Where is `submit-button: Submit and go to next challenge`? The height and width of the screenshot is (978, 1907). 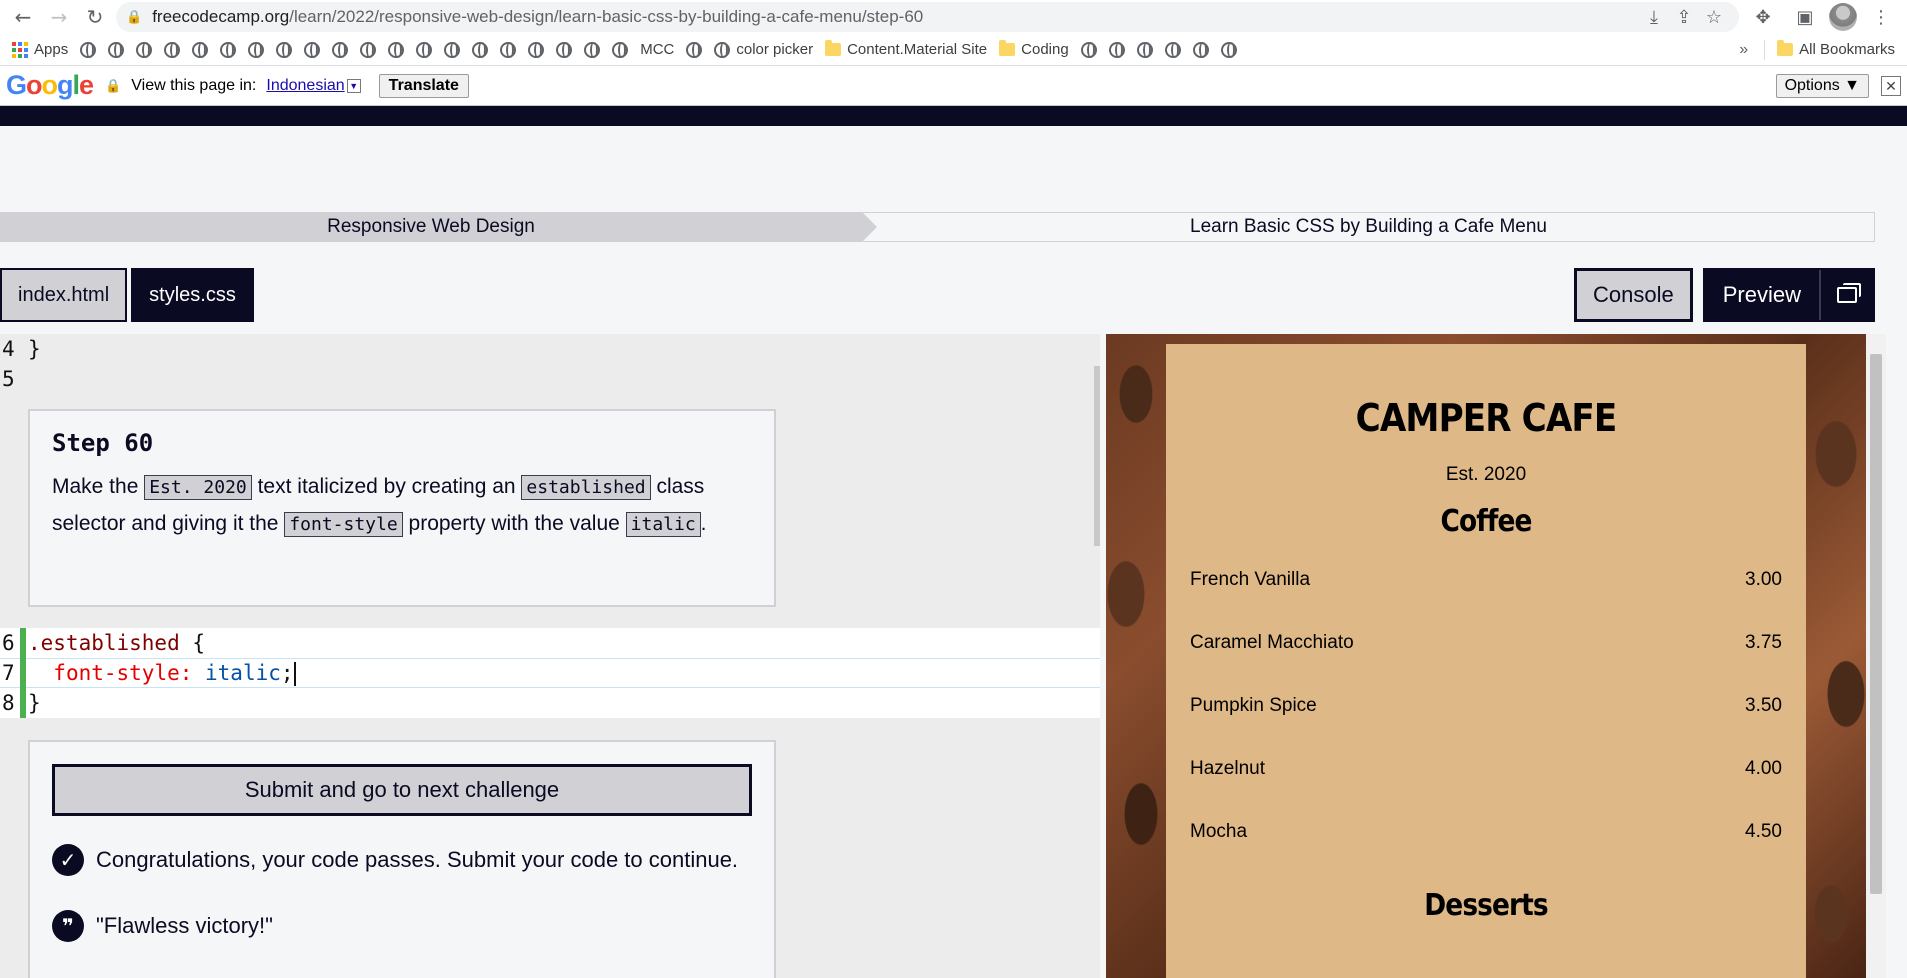 submit-button: Submit and go to next challenge is located at coordinates (402, 790).